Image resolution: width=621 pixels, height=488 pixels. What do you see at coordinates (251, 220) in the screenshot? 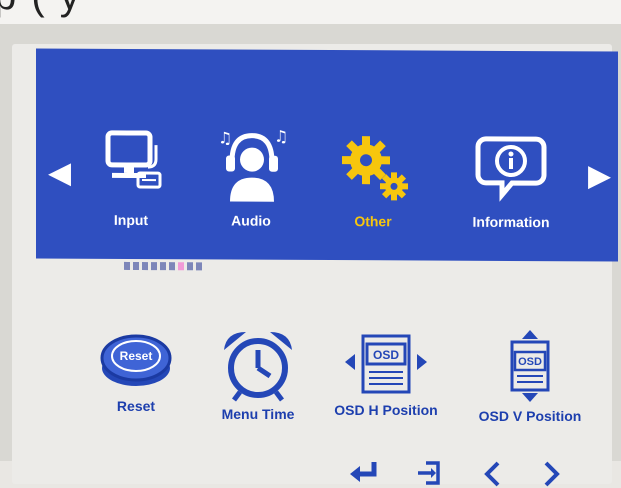
I see `tab-label: Audio` at bounding box center [251, 220].